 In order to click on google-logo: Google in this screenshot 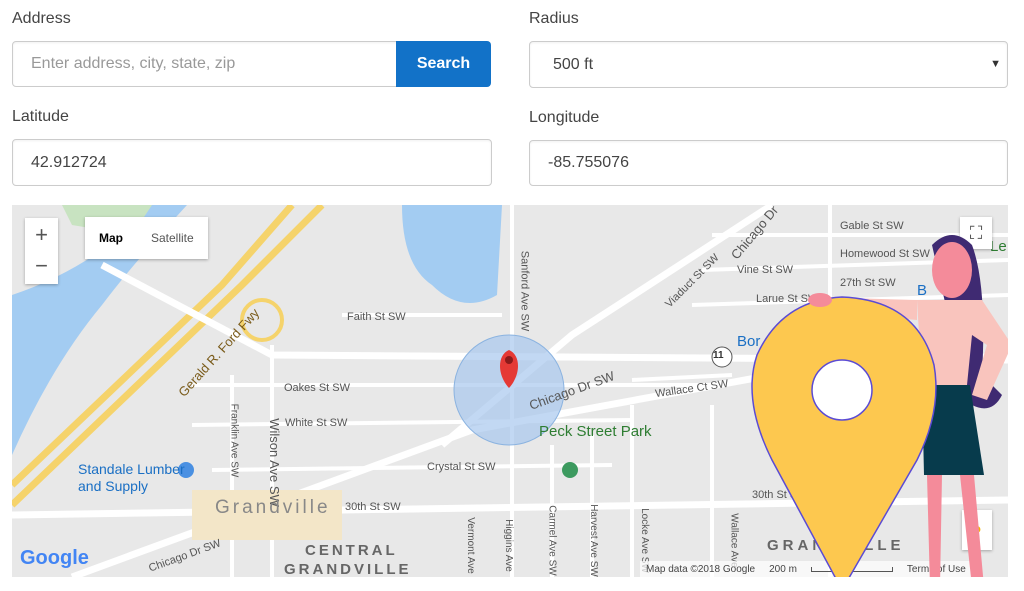, I will do `click(54, 558)`.